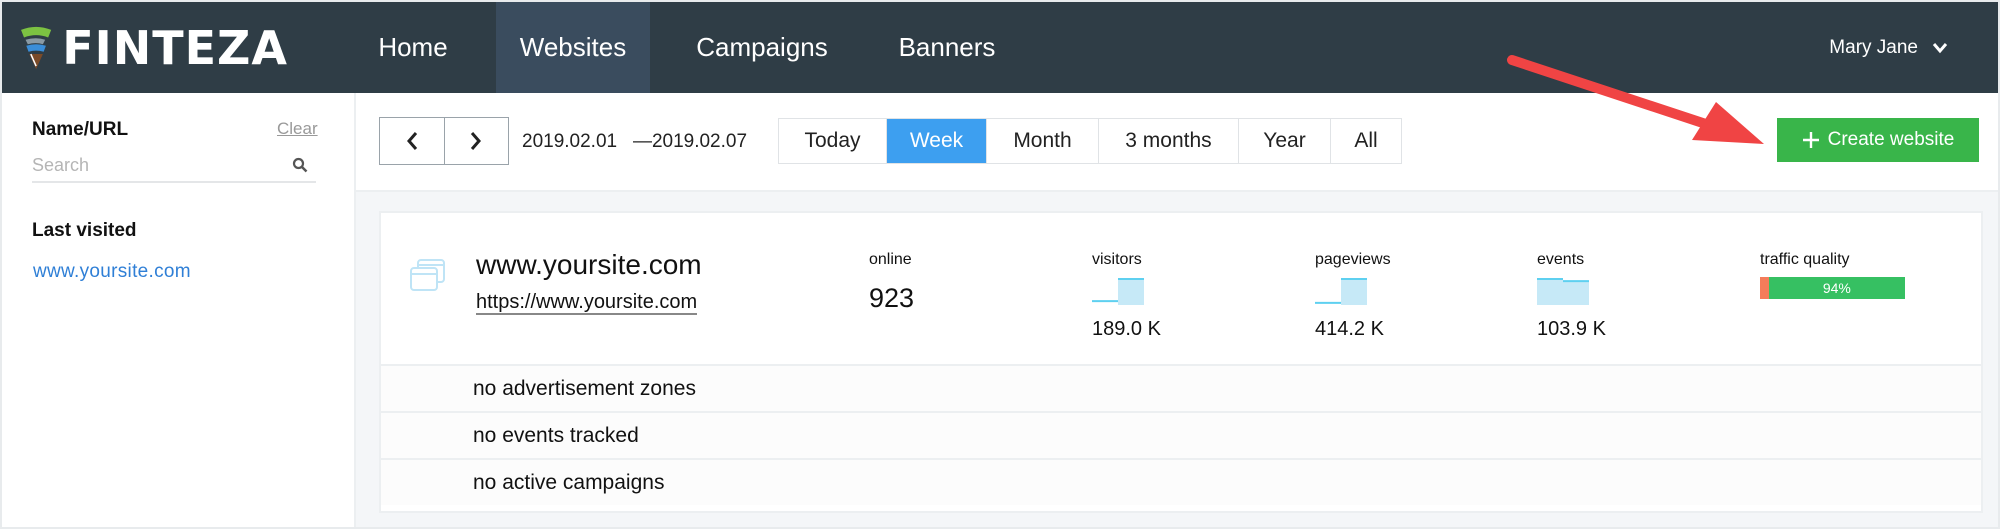 This screenshot has width=2000, height=529. Describe the element at coordinates (1353, 259) in the screenshot. I see `pageviews-label: pageviews` at that location.